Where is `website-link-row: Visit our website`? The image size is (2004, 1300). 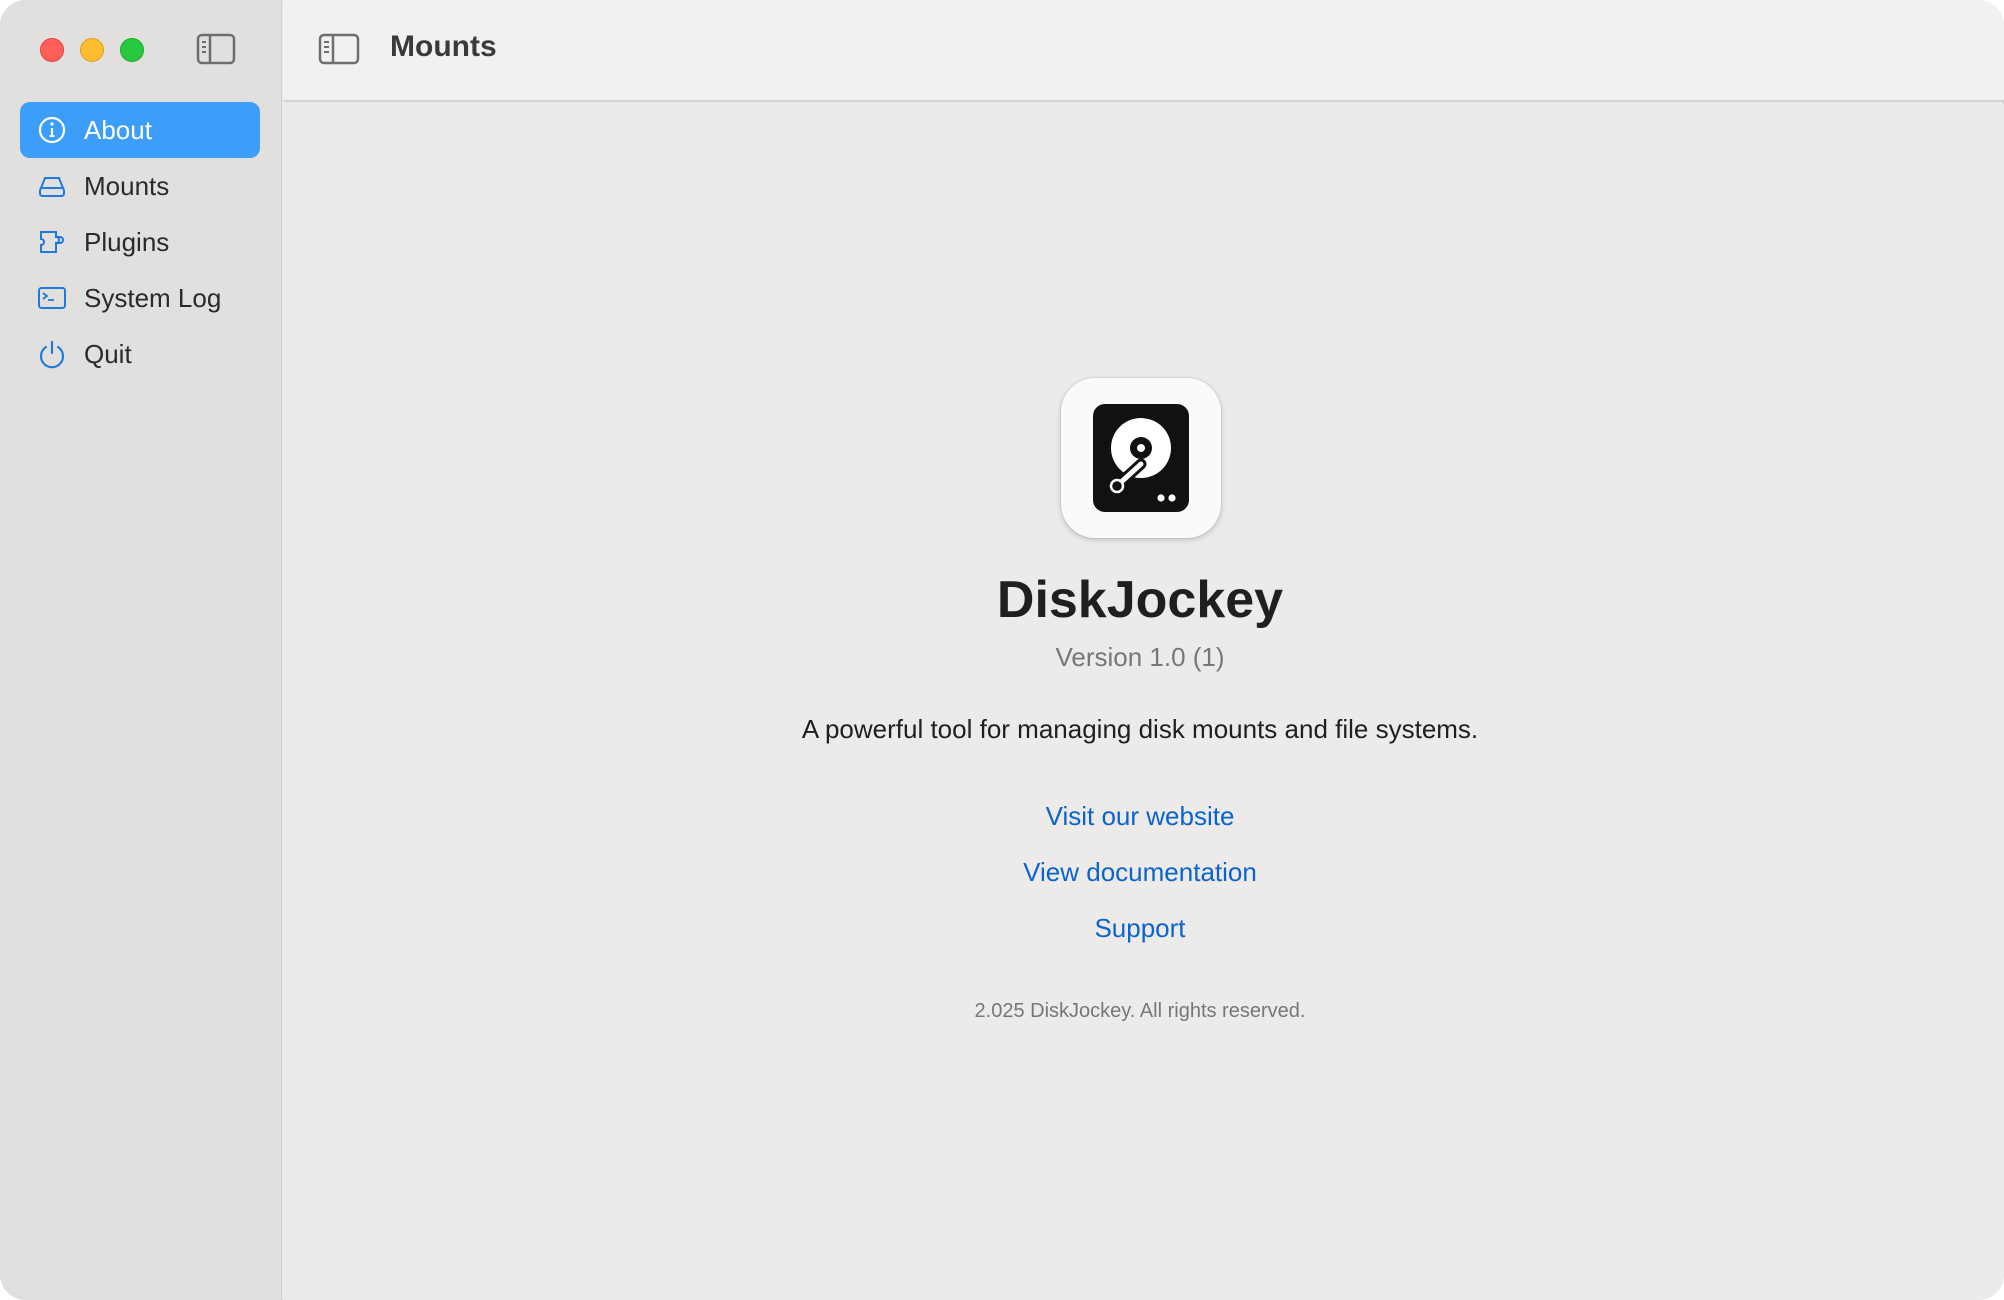
website-link-row: Visit our website is located at coordinates (1140, 816).